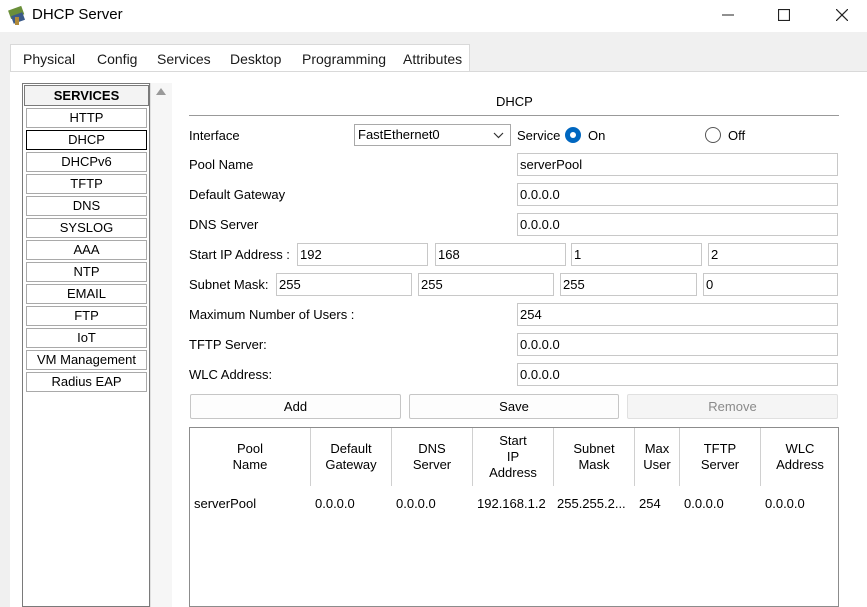 The height and width of the screenshot is (607, 867). I want to click on dhcp-title: DHCP, so click(514, 101).